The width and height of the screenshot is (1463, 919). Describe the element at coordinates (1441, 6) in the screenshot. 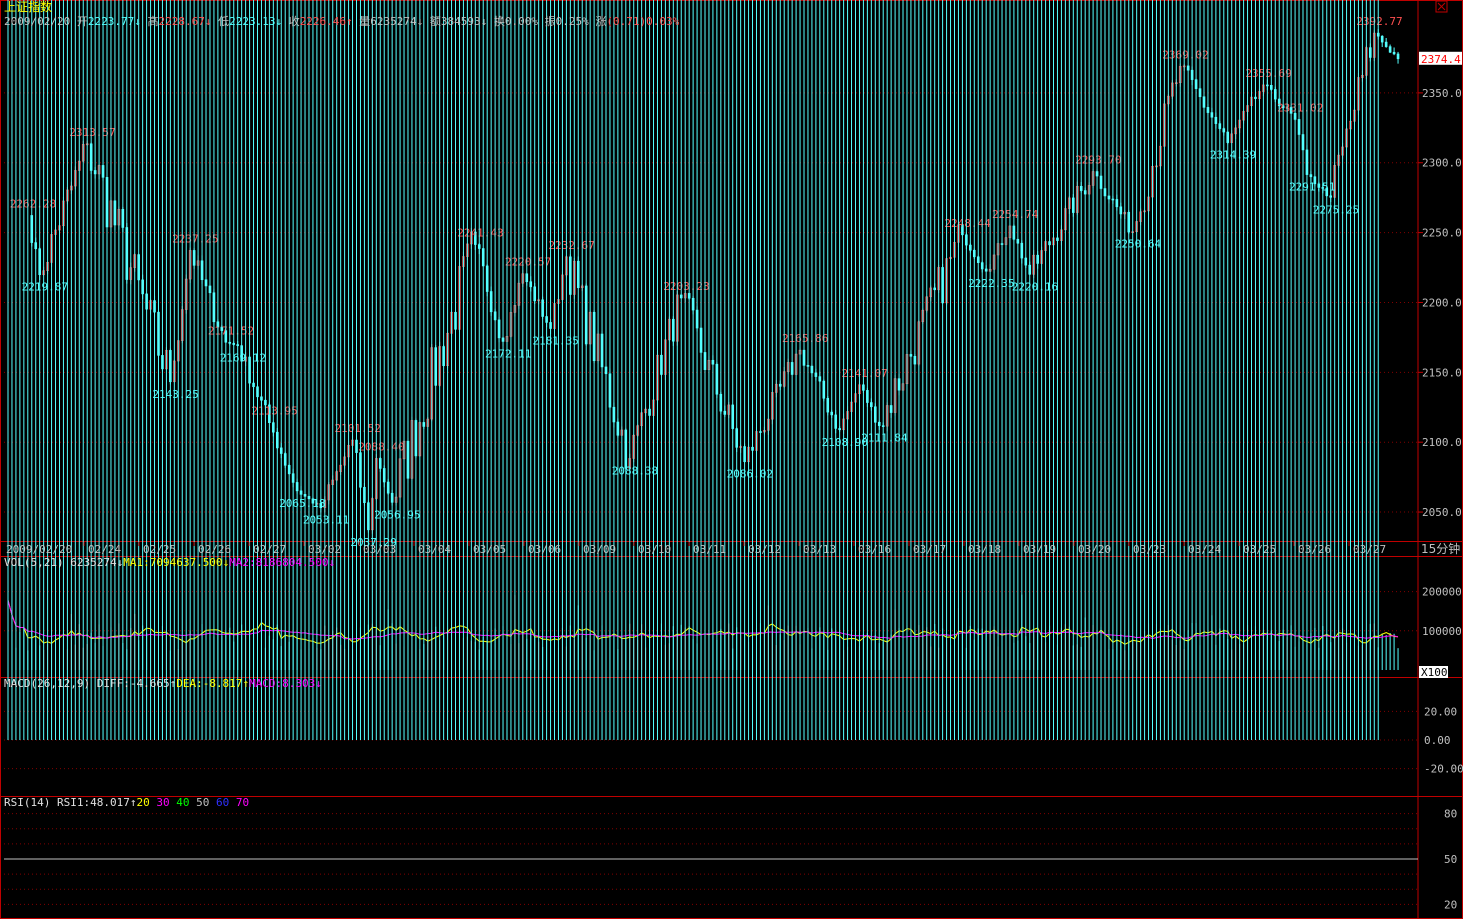

I see `close-icon` at that location.